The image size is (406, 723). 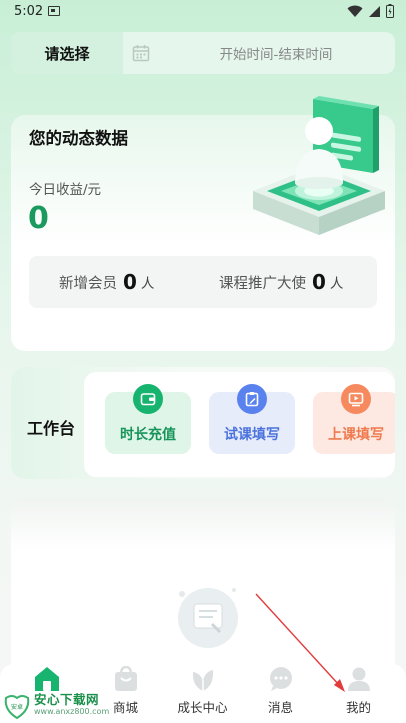 What do you see at coordinates (202, 707) in the screenshot?
I see `tab-label: 成长中心` at bounding box center [202, 707].